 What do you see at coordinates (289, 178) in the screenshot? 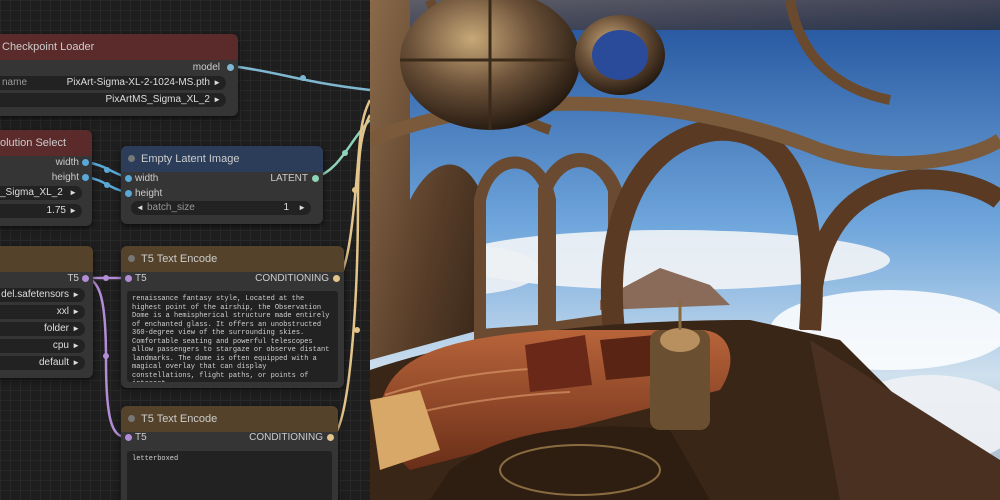
I see `latent-output-label: LATENT` at bounding box center [289, 178].